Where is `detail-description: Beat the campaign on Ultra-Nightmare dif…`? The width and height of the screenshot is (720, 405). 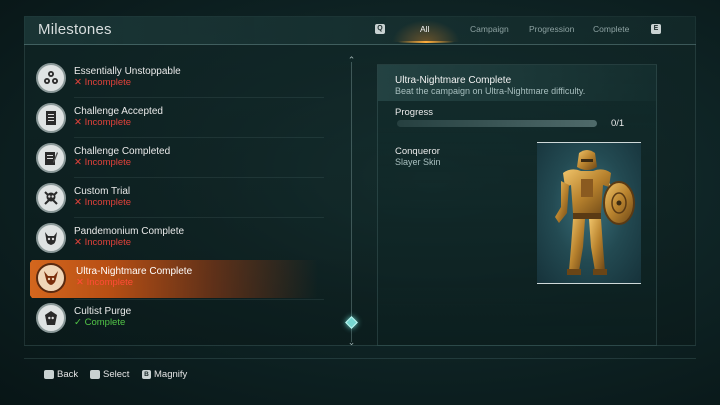
detail-description: Beat the campaign on Ultra-Nightmare dif… is located at coordinates (490, 91).